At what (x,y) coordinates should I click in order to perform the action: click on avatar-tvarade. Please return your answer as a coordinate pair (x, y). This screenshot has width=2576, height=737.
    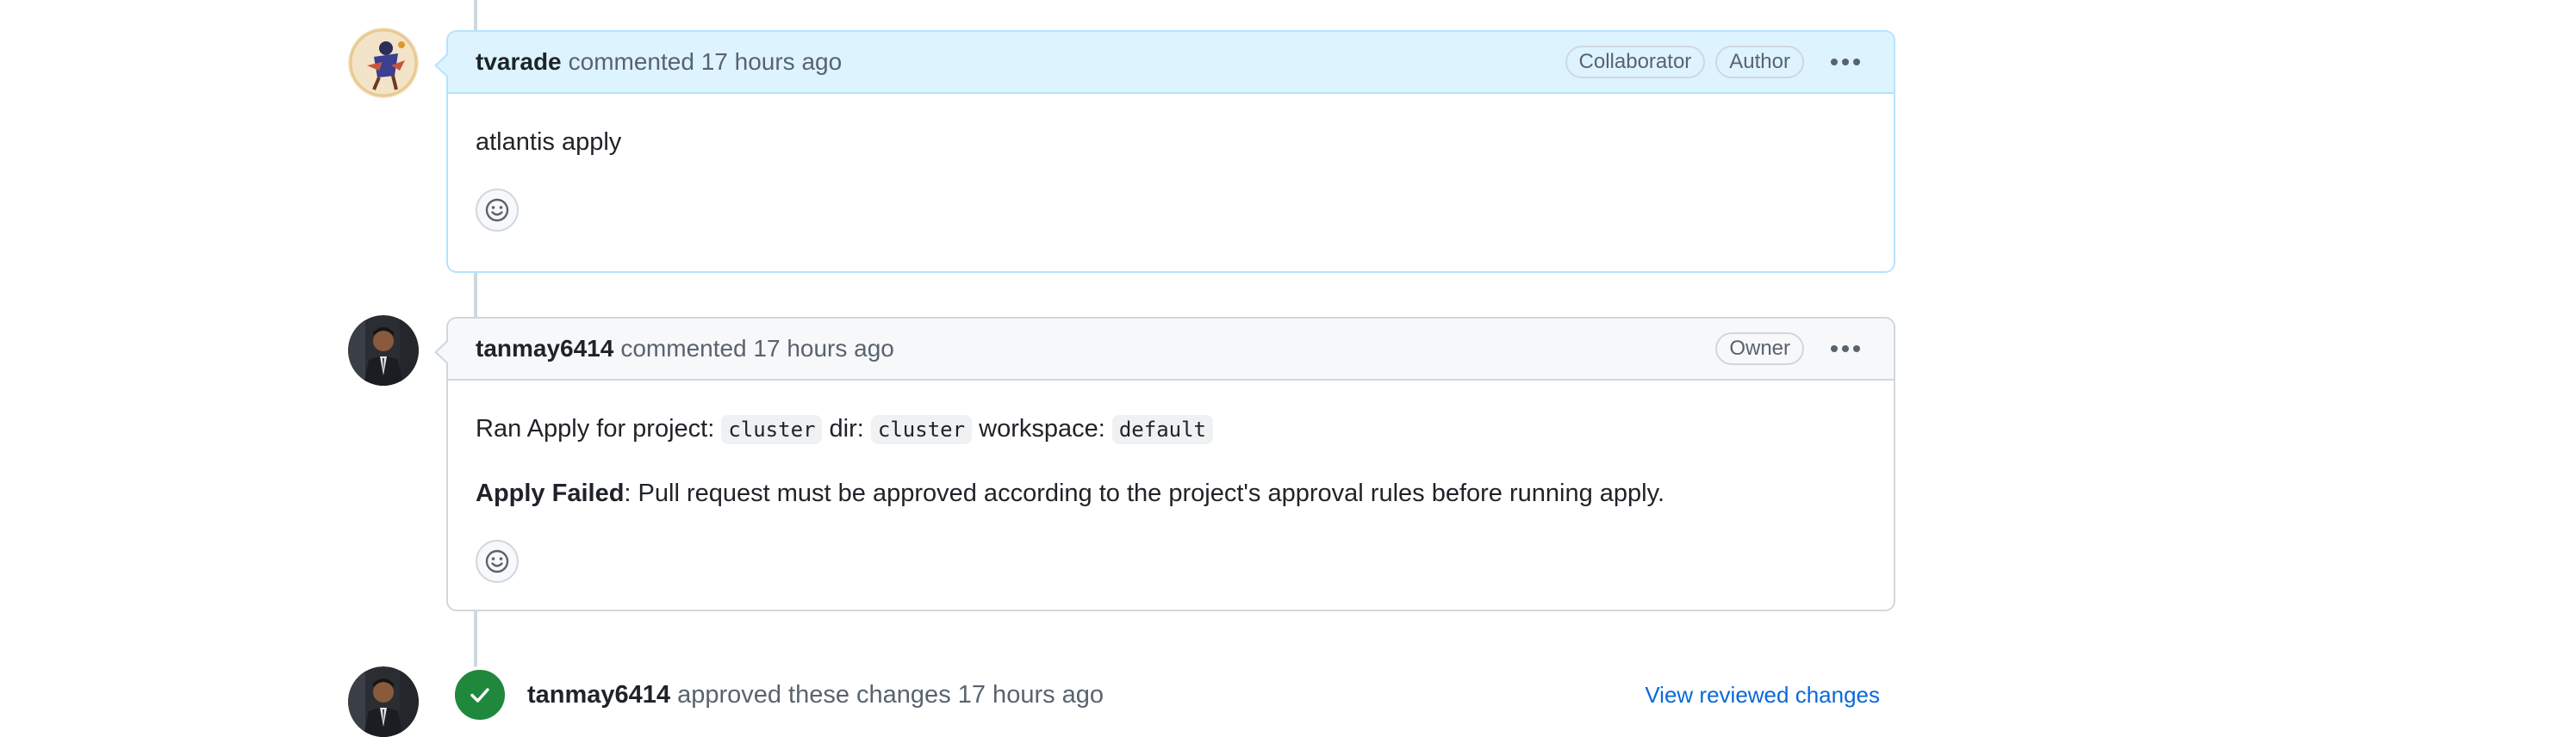
    Looking at the image, I should click on (384, 63).